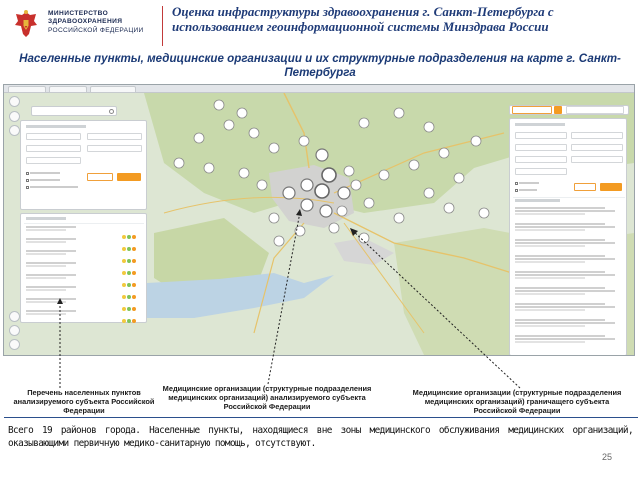 This screenshot has width=640, height=480. I want to click on settlements-filter-panel, so click(83, 165).